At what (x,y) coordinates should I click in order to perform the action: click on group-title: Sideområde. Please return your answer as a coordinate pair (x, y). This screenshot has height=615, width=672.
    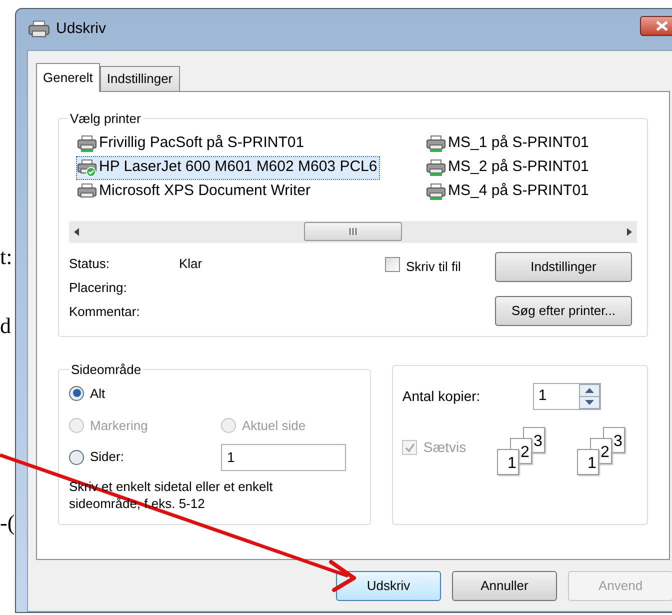
    Looking at the image, I should click on (106, 370).